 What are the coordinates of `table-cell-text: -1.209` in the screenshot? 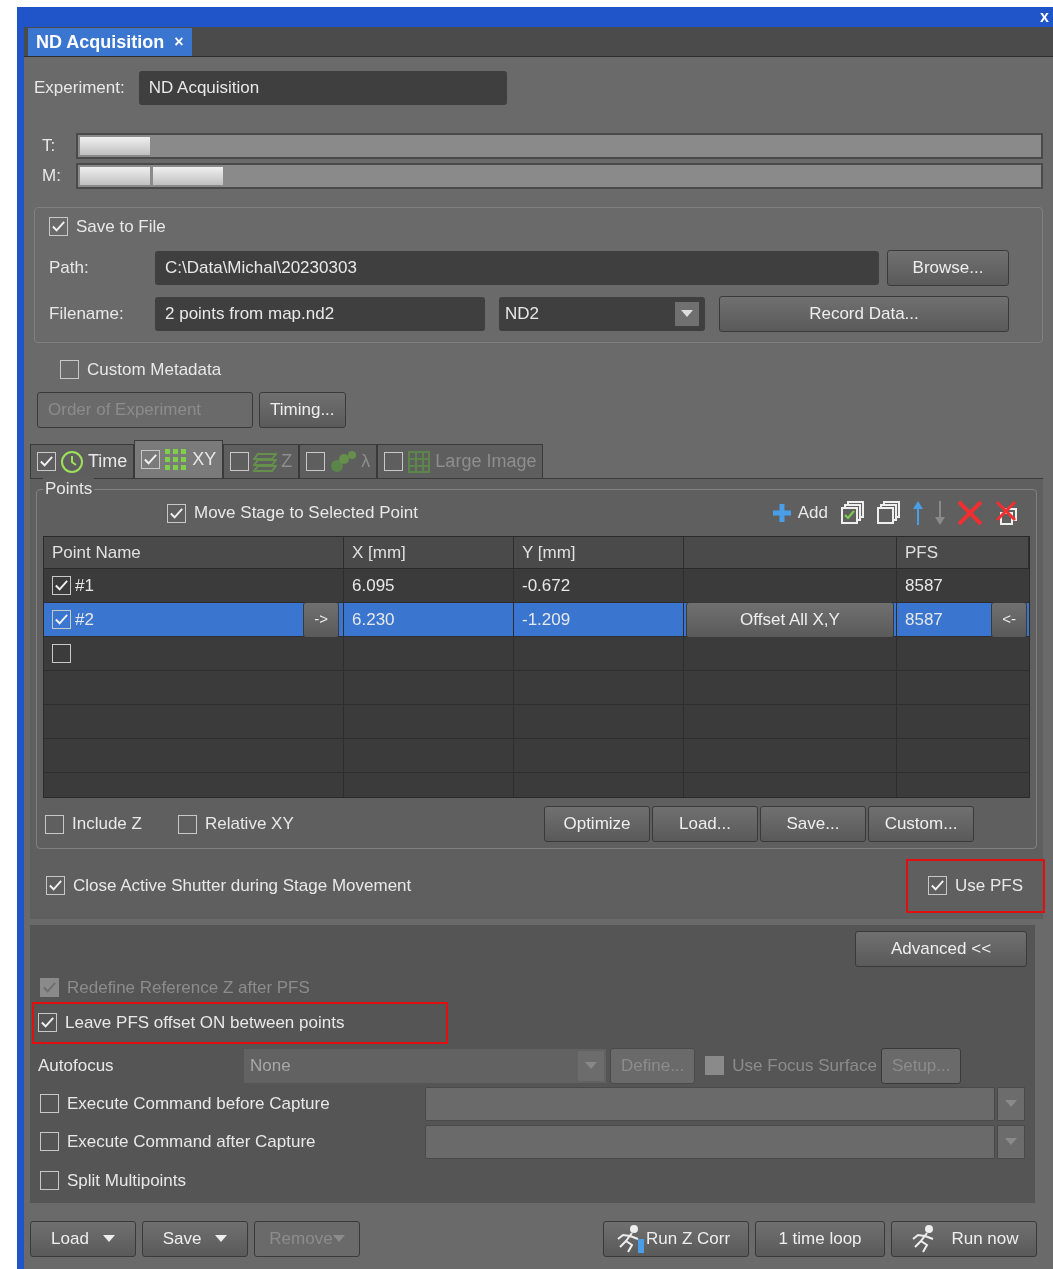 It's located at (546, 619).